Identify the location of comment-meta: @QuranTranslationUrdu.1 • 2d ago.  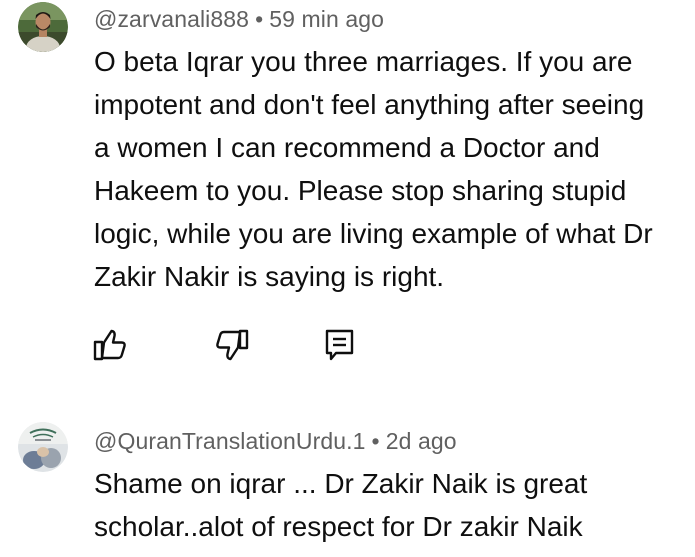
(275, 441).